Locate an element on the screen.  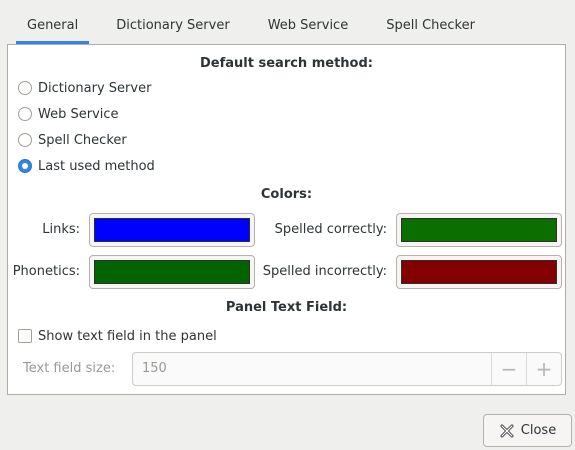
radio-dictionary-server: Dictionary Server is located at coordinates (84, 88).